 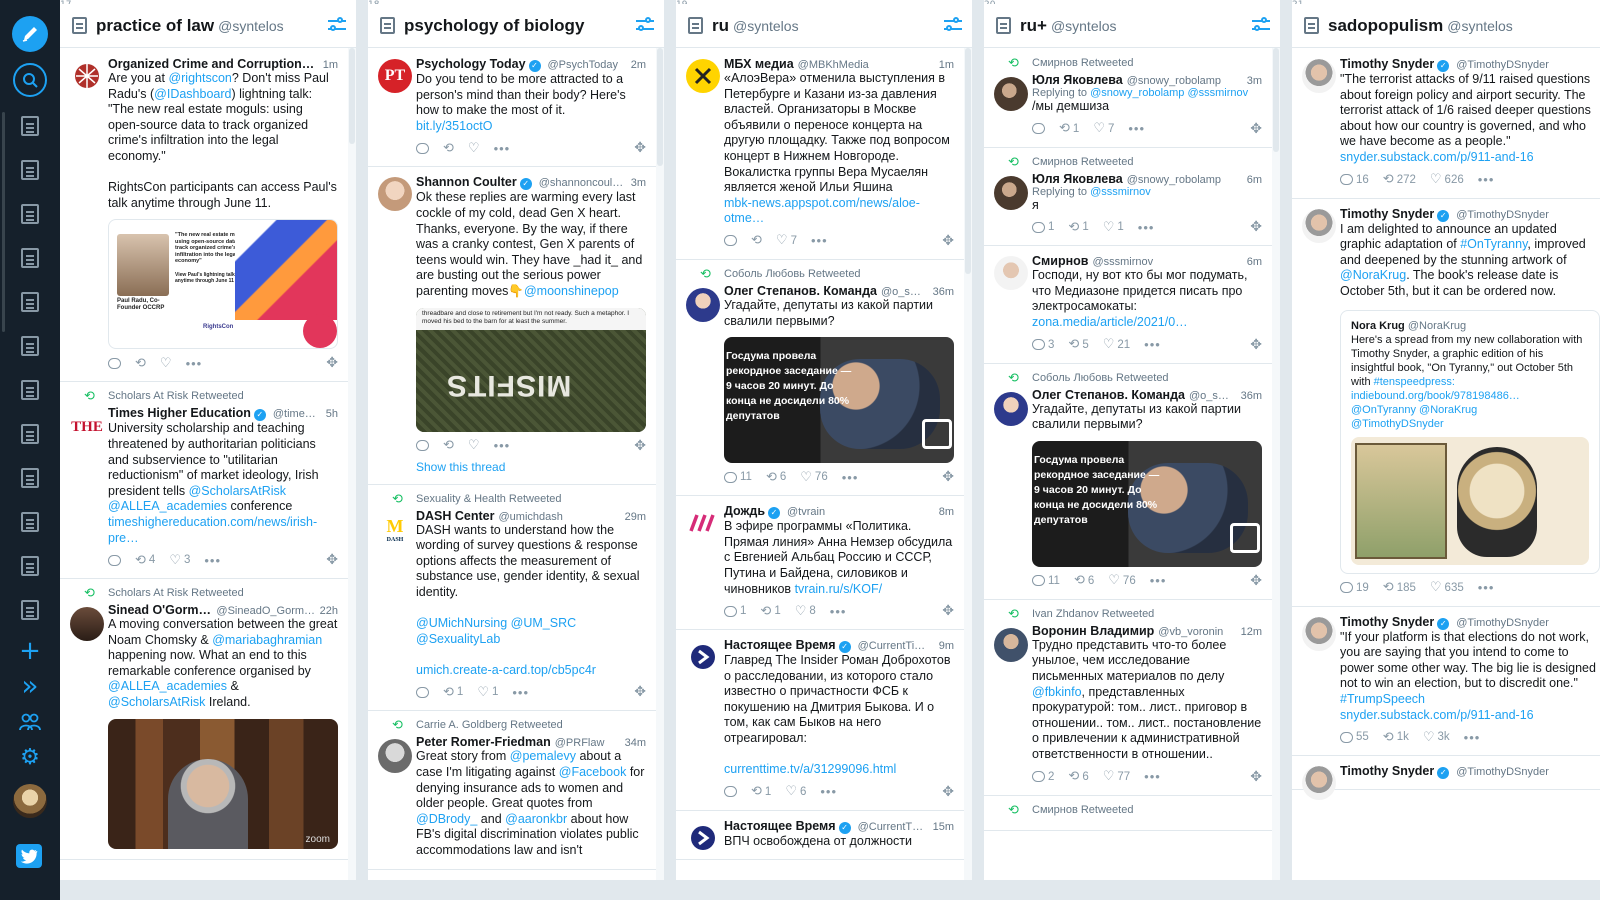 What do you see at coordinates (30, 801) in the screenshot?
I see `user-avatar` at bounding box center [30, 801].